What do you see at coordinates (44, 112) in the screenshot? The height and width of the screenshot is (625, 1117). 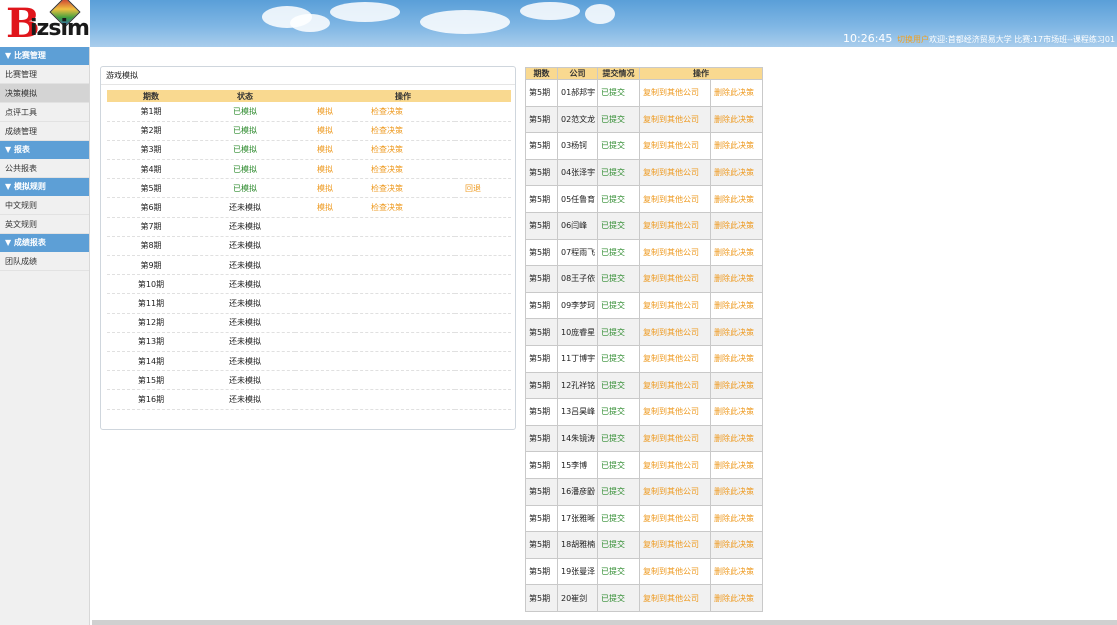 I see `sidebar-item-review-tools: 点评工具` at bounding box center [44, 112].